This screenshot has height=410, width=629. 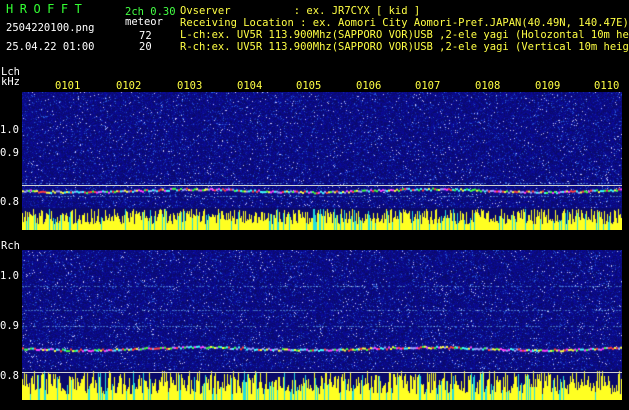 What do you see at coordinates (322, 372) in the screenshot?
I see `rch-baseline` at bounding box center [322, 372].